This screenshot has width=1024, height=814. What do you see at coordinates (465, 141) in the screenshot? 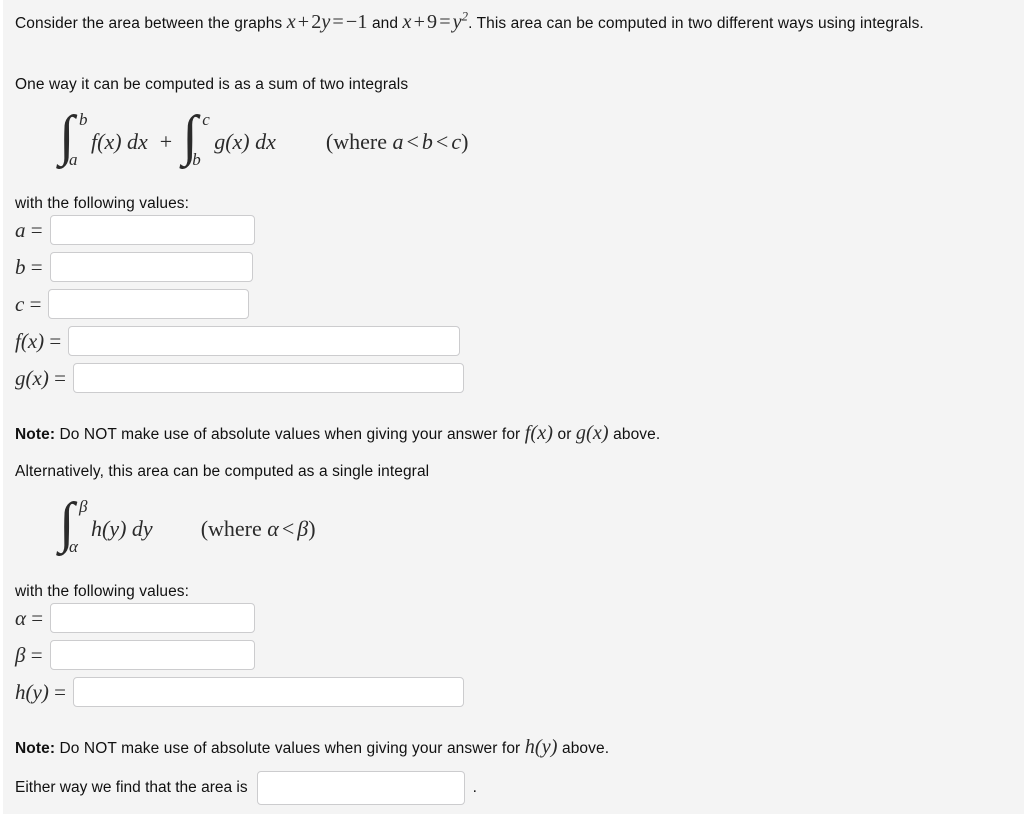
I see `condition-close: )` at bounding box center [465, 141].